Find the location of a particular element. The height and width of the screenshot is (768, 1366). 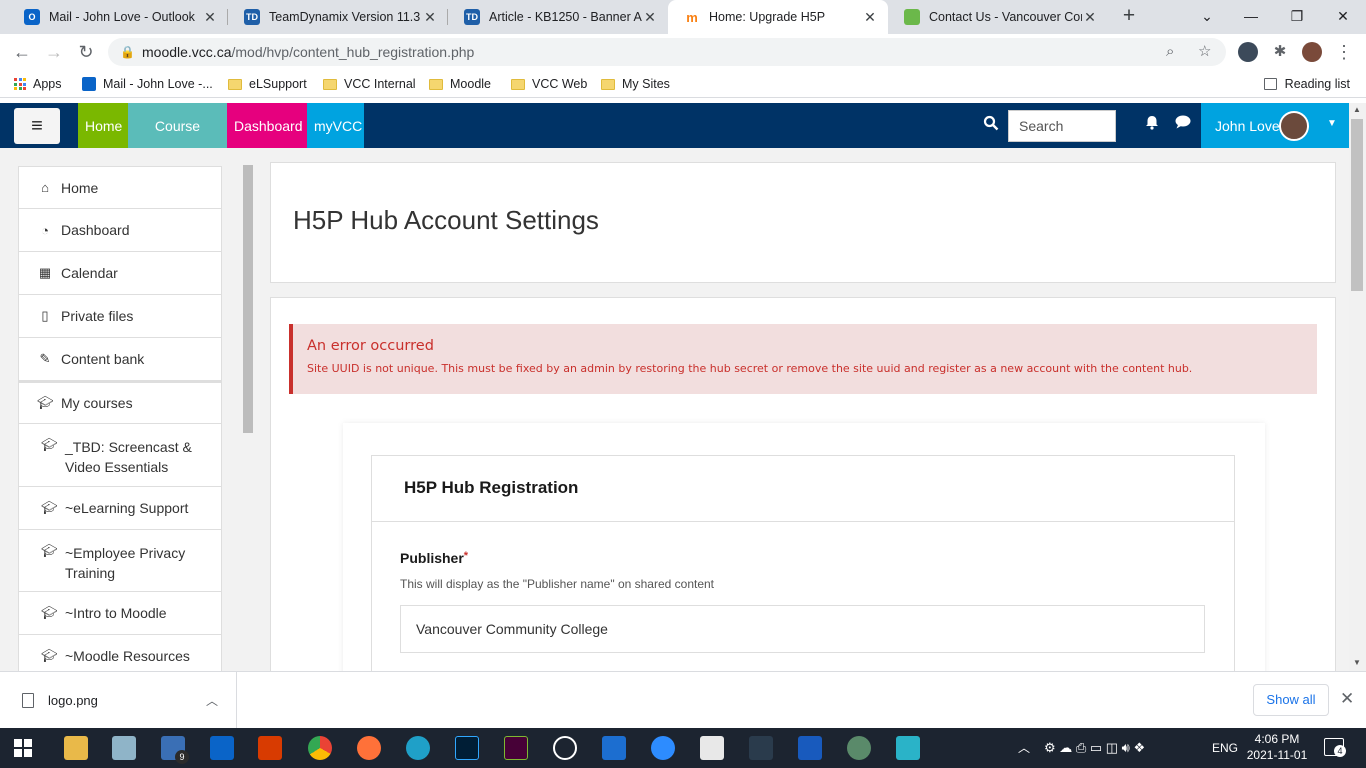

nav-course-search: Course Search is located at coordinates (177, 142).